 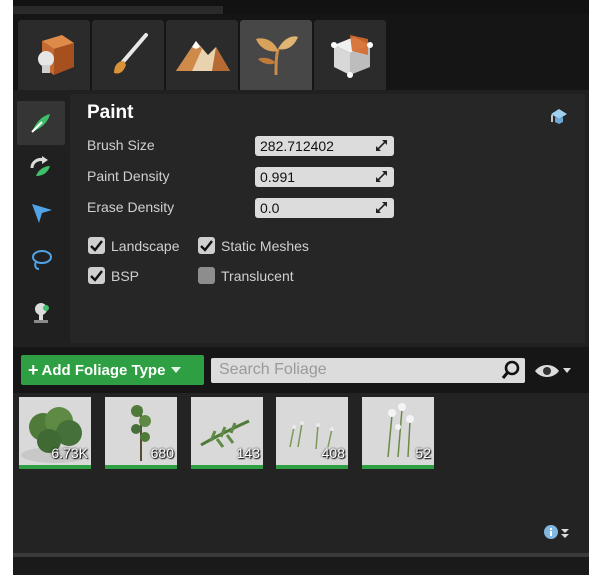 What do you see at coordinates (145, 245) in the screenshot?
I see `filter-label: Landscape` at bounding box center [145, 245].